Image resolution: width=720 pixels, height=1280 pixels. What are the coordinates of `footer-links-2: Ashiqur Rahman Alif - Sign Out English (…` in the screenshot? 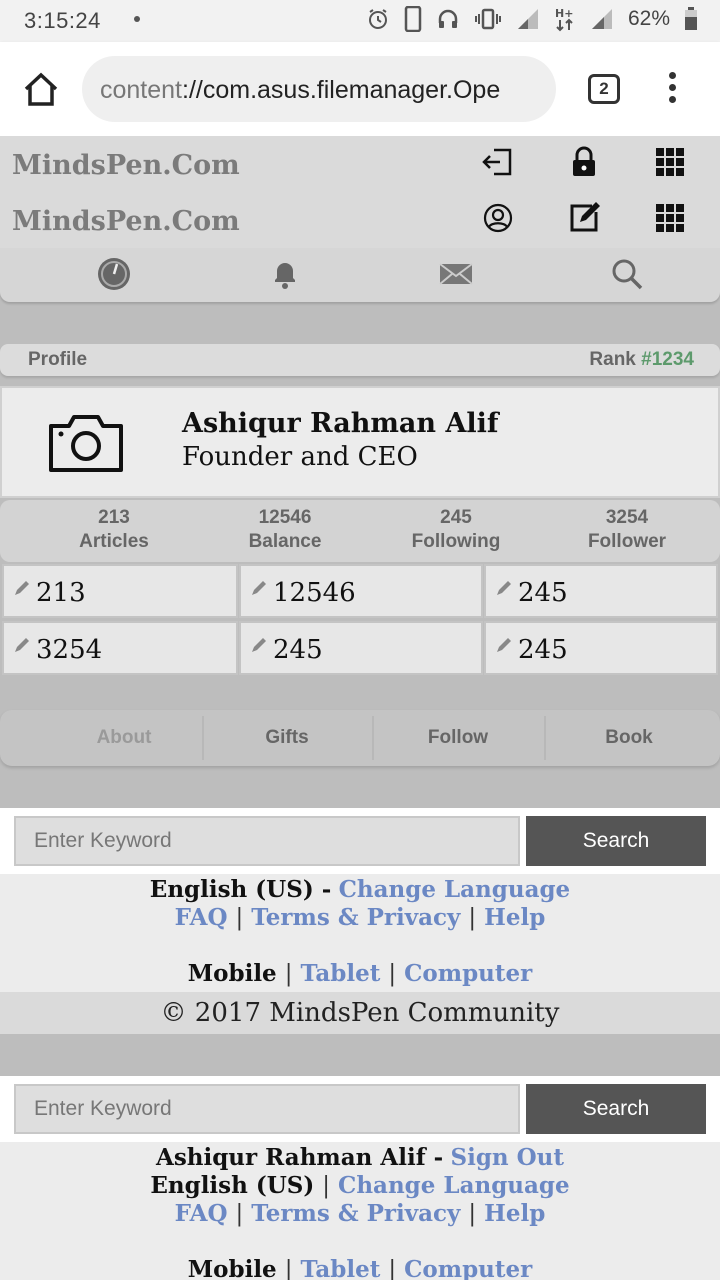 It's located at (360, 1211).